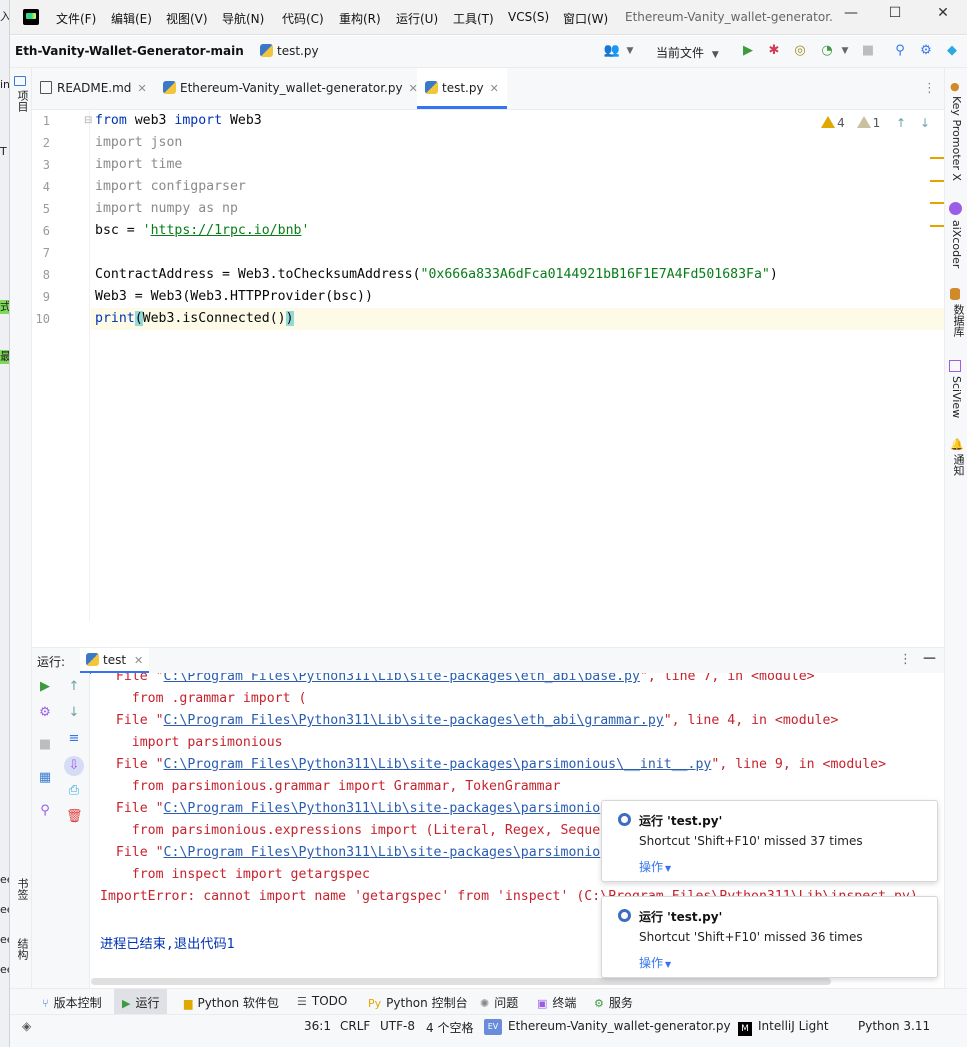 This screenshot has height=1047, width=967. Describe the element at coordinates (687, 52) in the screenshot. I see `run-config-select: 当前文件 ▼` at that location.